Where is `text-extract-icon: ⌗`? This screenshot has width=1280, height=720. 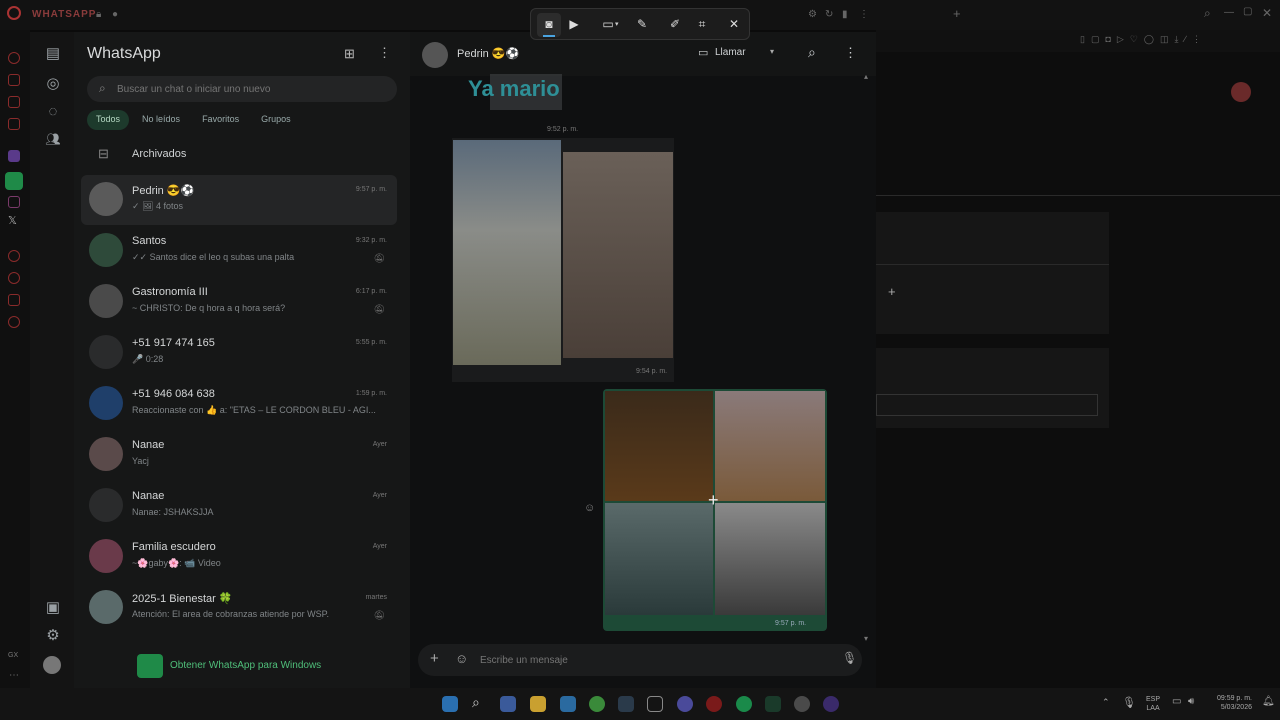 text-extract-icon: ⌗ is located at coordinates (702, 24).